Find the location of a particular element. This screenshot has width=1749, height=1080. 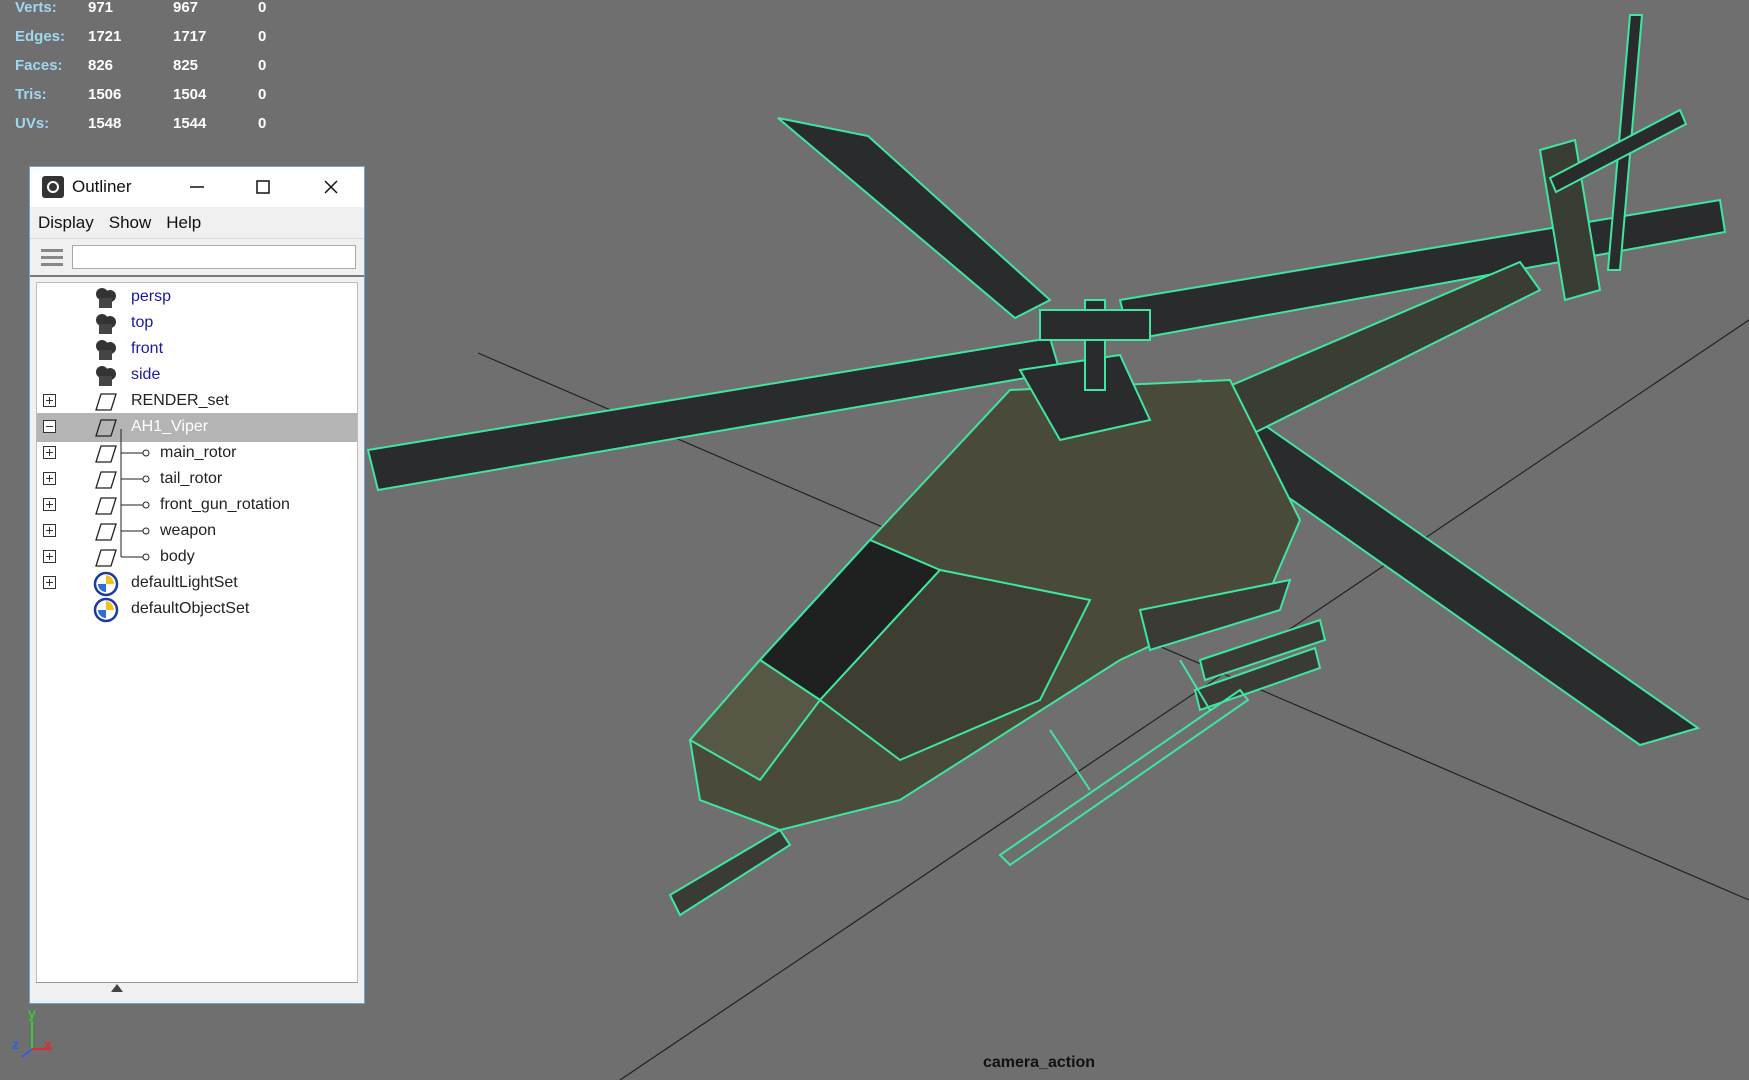

menu-show: Show is located at coordinates (130, 223).